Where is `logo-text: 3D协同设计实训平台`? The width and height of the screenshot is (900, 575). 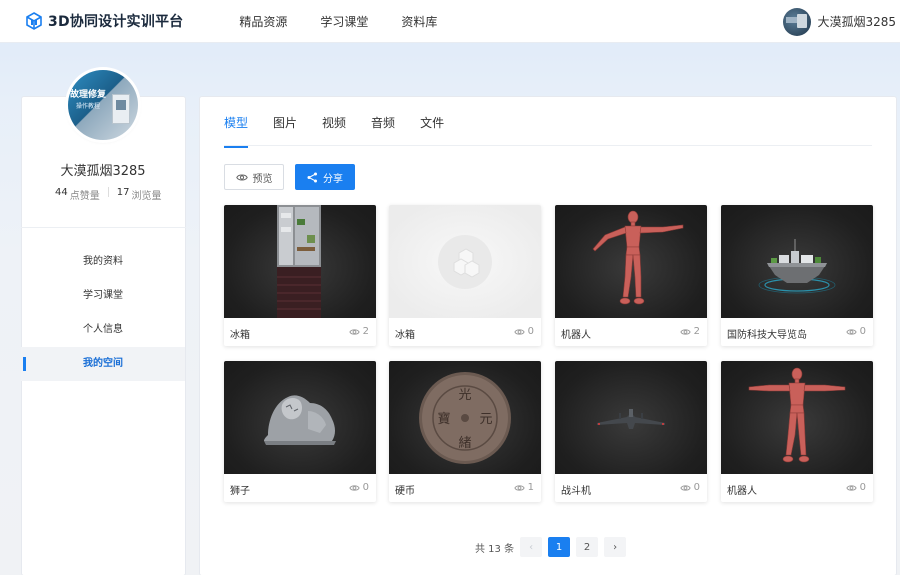
logo-text: 3D协同设计实训平台 is located at coordinates (116, 22).